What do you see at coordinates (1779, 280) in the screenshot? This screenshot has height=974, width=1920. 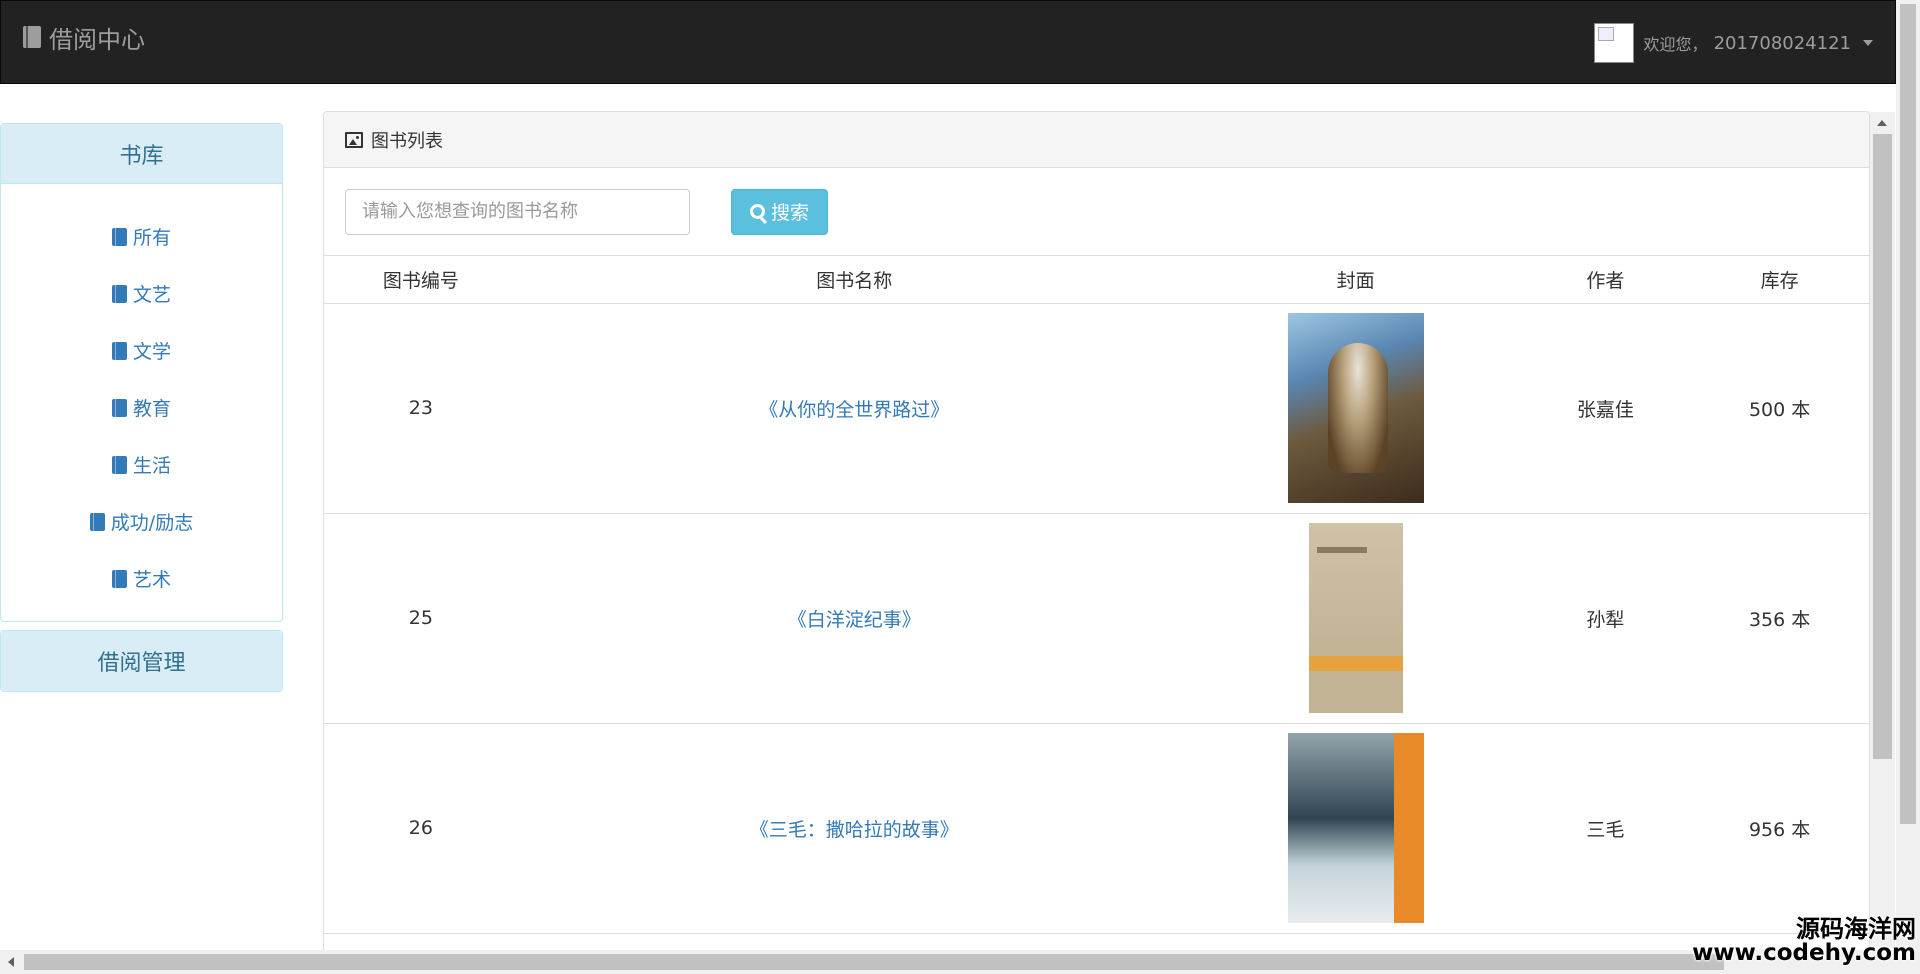 I see `column-header-stock: 库存` at bounding box center [1779, 280].